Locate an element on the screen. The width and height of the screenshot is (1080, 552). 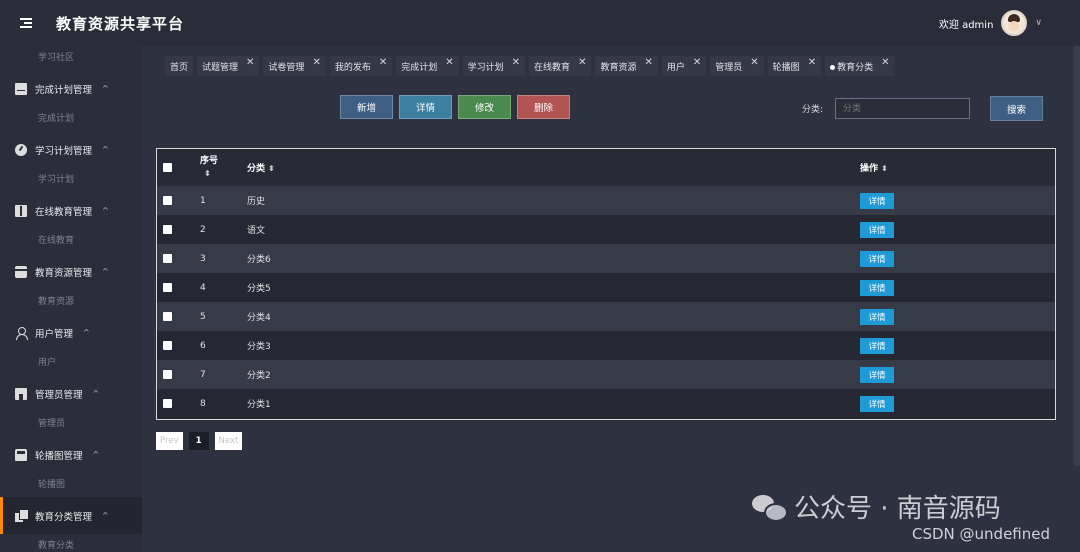
user-menu: 欢迎 admin ∨ is located at coordinates (990, 23).